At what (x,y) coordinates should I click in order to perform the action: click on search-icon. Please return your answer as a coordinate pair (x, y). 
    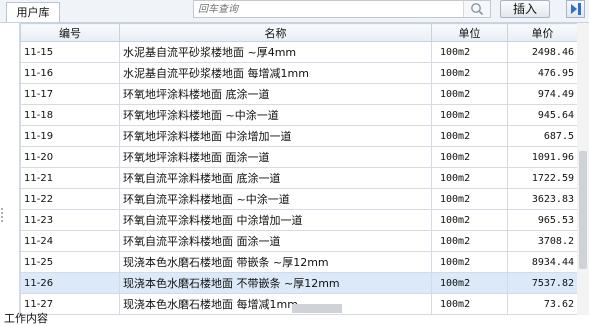
    Looking at the image, I should click on (477, 9).